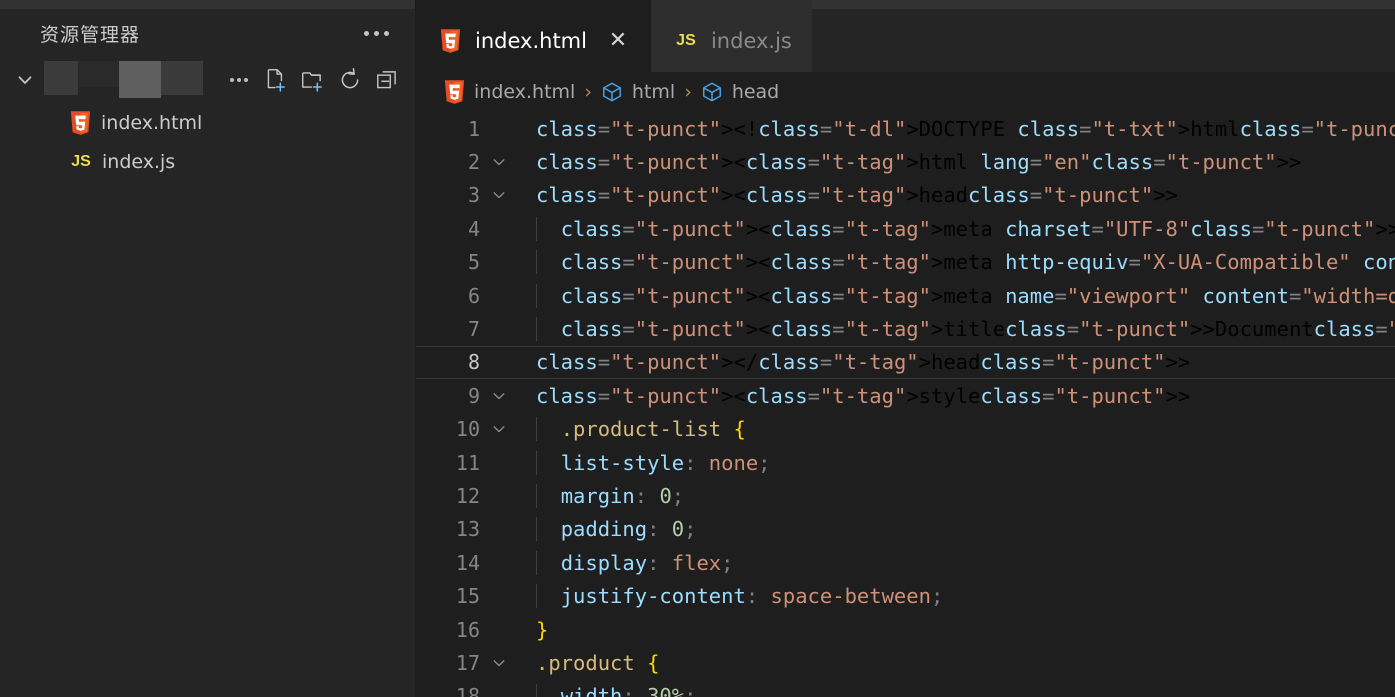 This screenshot has height=697, width=1395. What do you see at coordinates (531, 40) in the screenshot?
I see `tab-label: index.html` at bounding box center [531, 40].